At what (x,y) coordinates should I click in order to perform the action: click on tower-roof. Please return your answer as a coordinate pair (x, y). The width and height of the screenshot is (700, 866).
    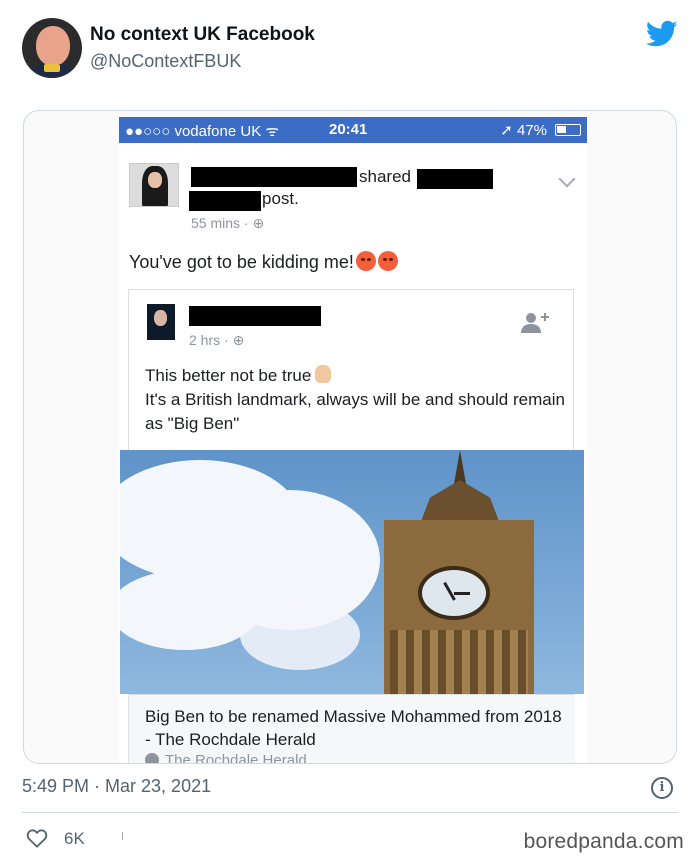
    Looking at the image, I should click on (460, 502).